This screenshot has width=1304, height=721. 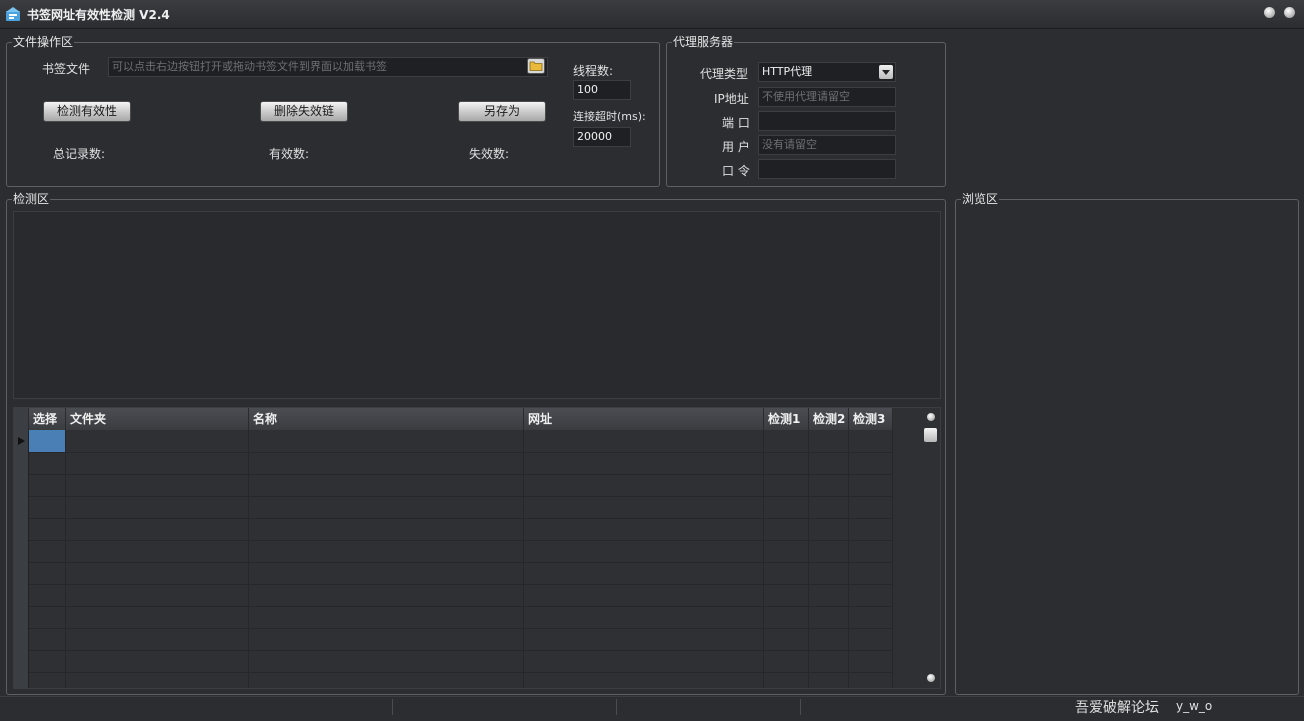 What do you see at coordinates (644, 419) in the screenshot?
I see `col-url: 网址` at bounding box center [644, 419].